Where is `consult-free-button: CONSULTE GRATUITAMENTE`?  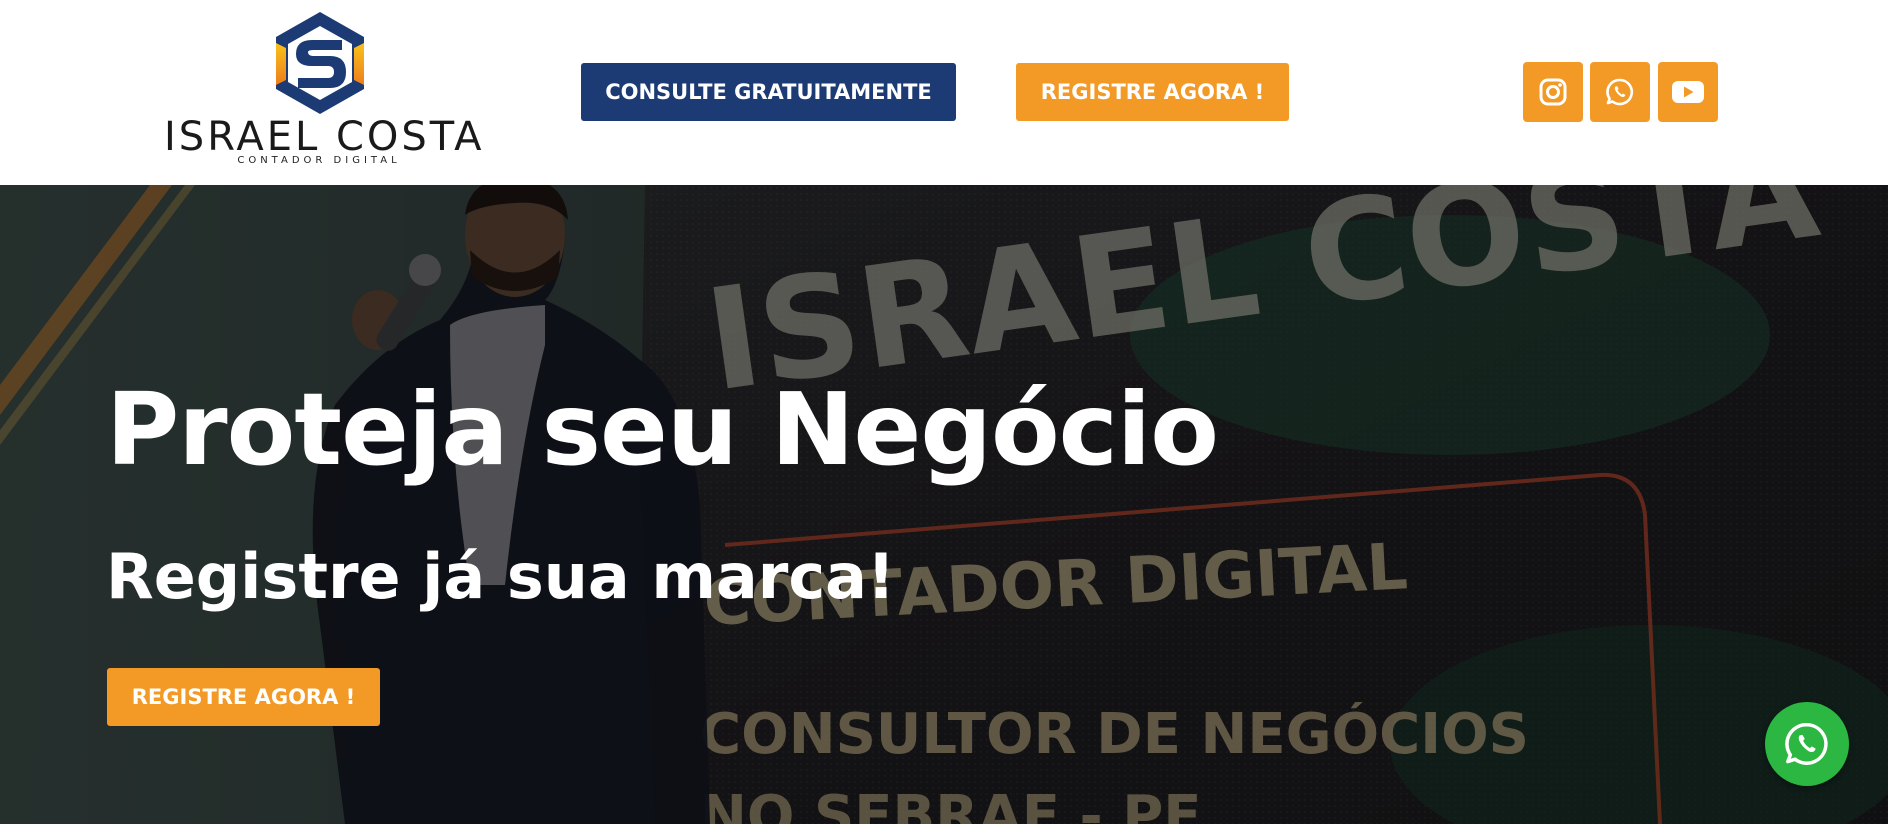
consult-free-button: CONSULTE GRATUITAMENTE is located at coordinates (768, 92).